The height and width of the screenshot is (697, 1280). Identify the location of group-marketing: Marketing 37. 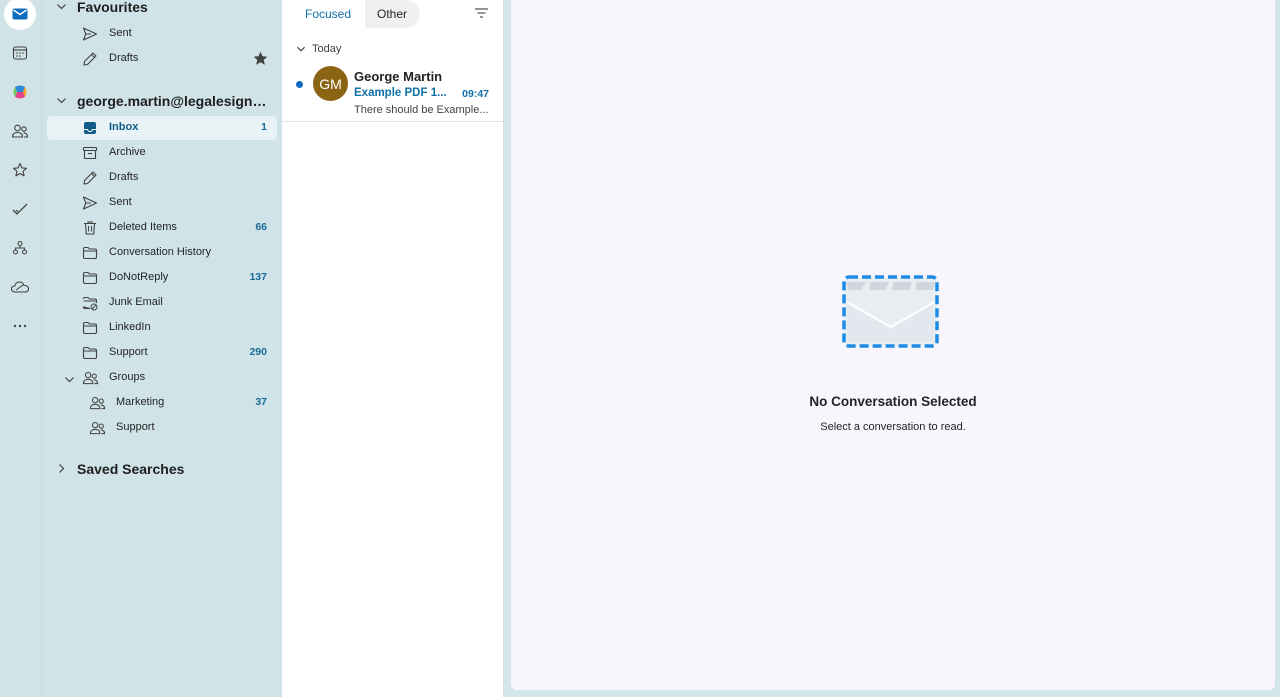
(162, 403).